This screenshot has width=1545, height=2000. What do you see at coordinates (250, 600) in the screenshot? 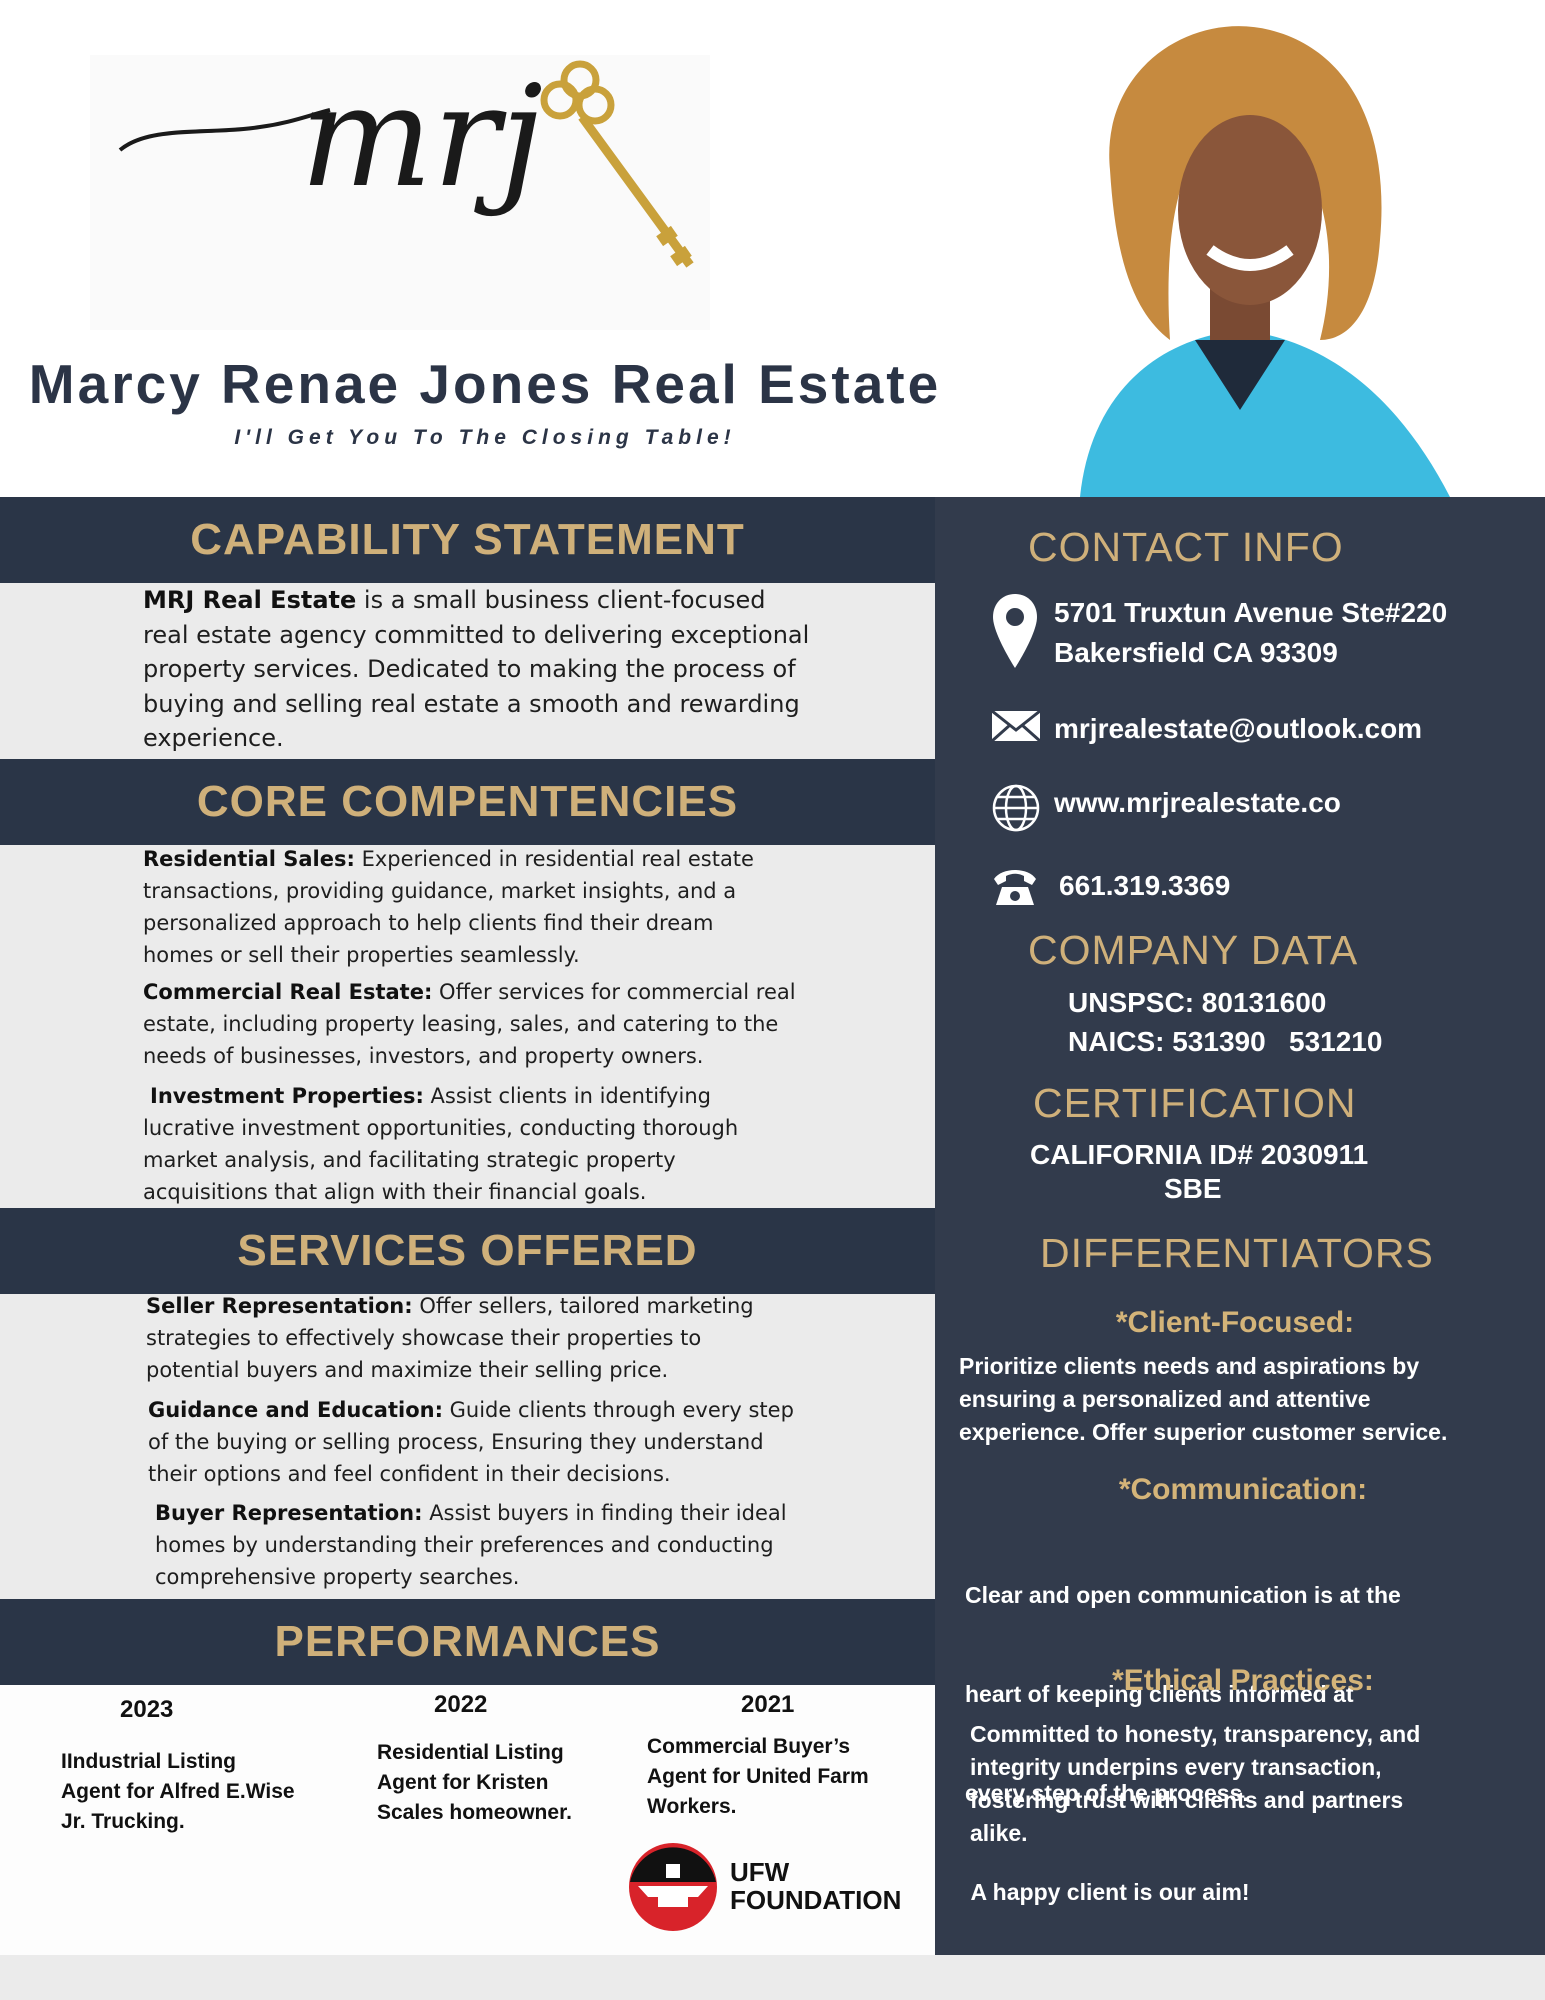
I see `capability-lead: MRJ Real Estate` at bounding box center [250, 600].